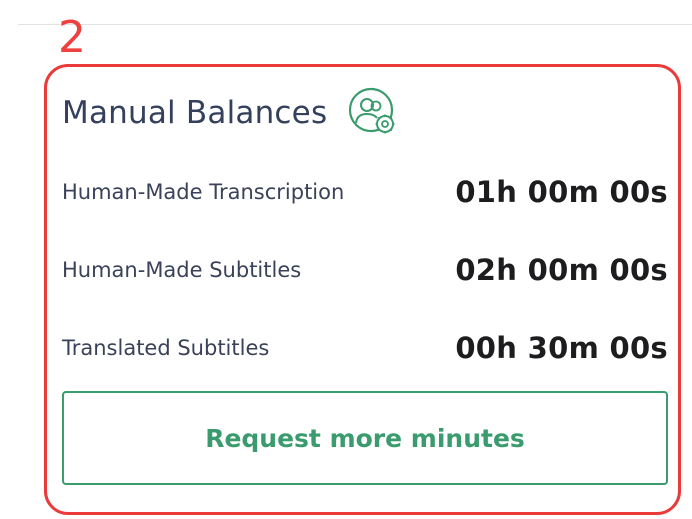 The image size is (692, 519). I want to click on annotation-number: 2, so click(72, 37).